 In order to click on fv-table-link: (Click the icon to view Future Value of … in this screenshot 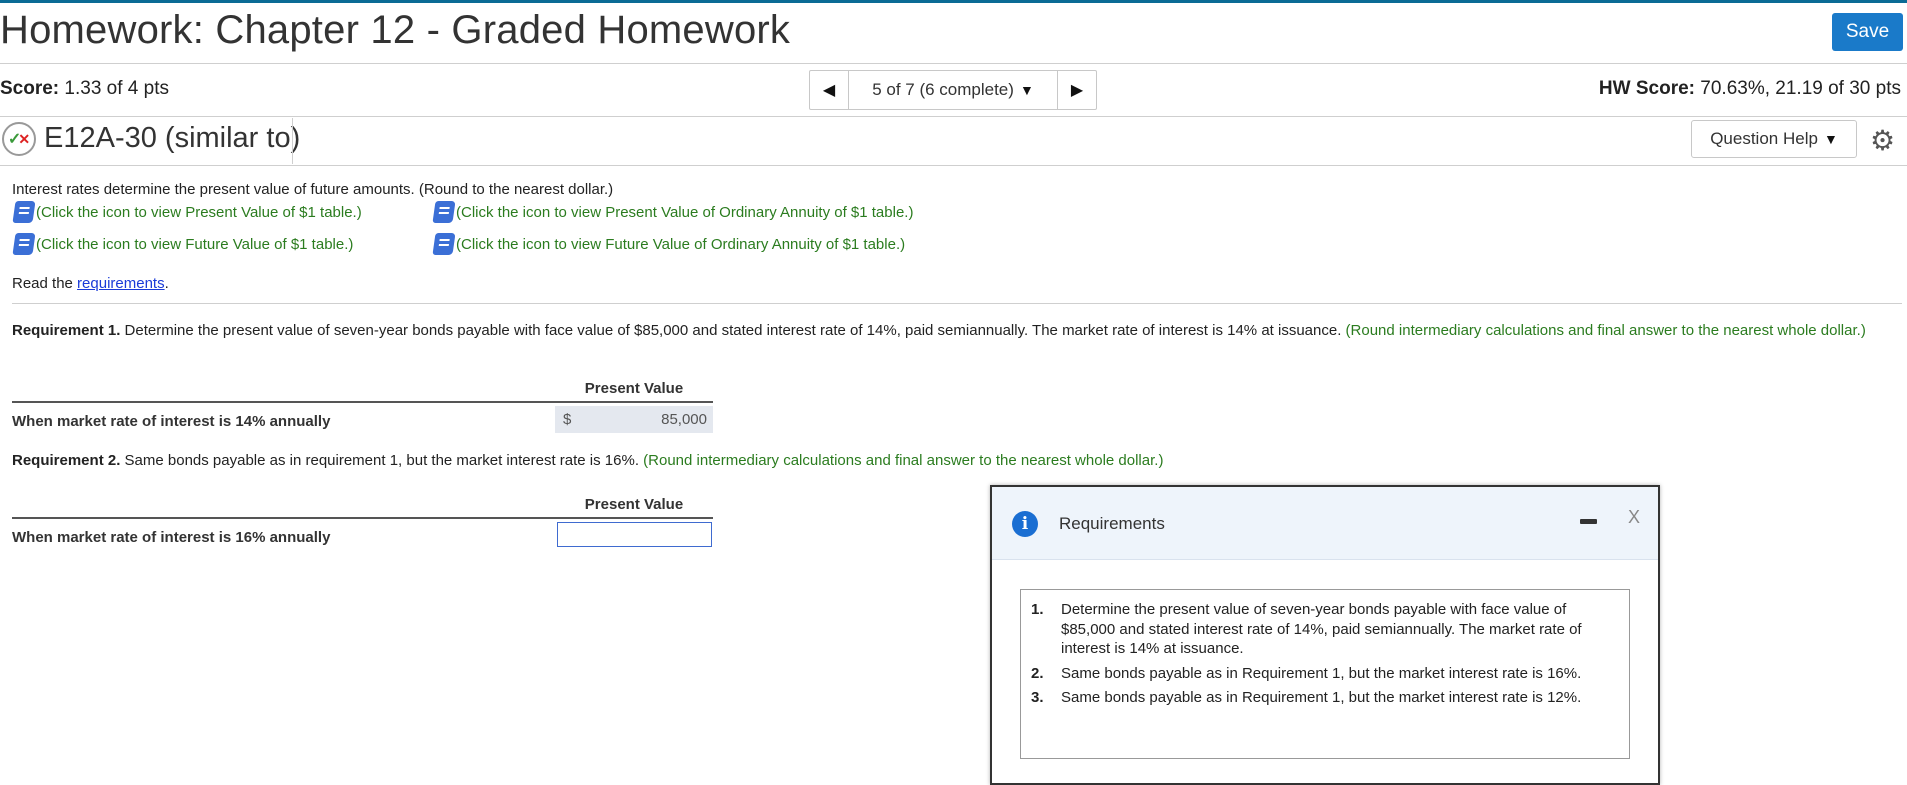, I will do `click(182, 244)`.